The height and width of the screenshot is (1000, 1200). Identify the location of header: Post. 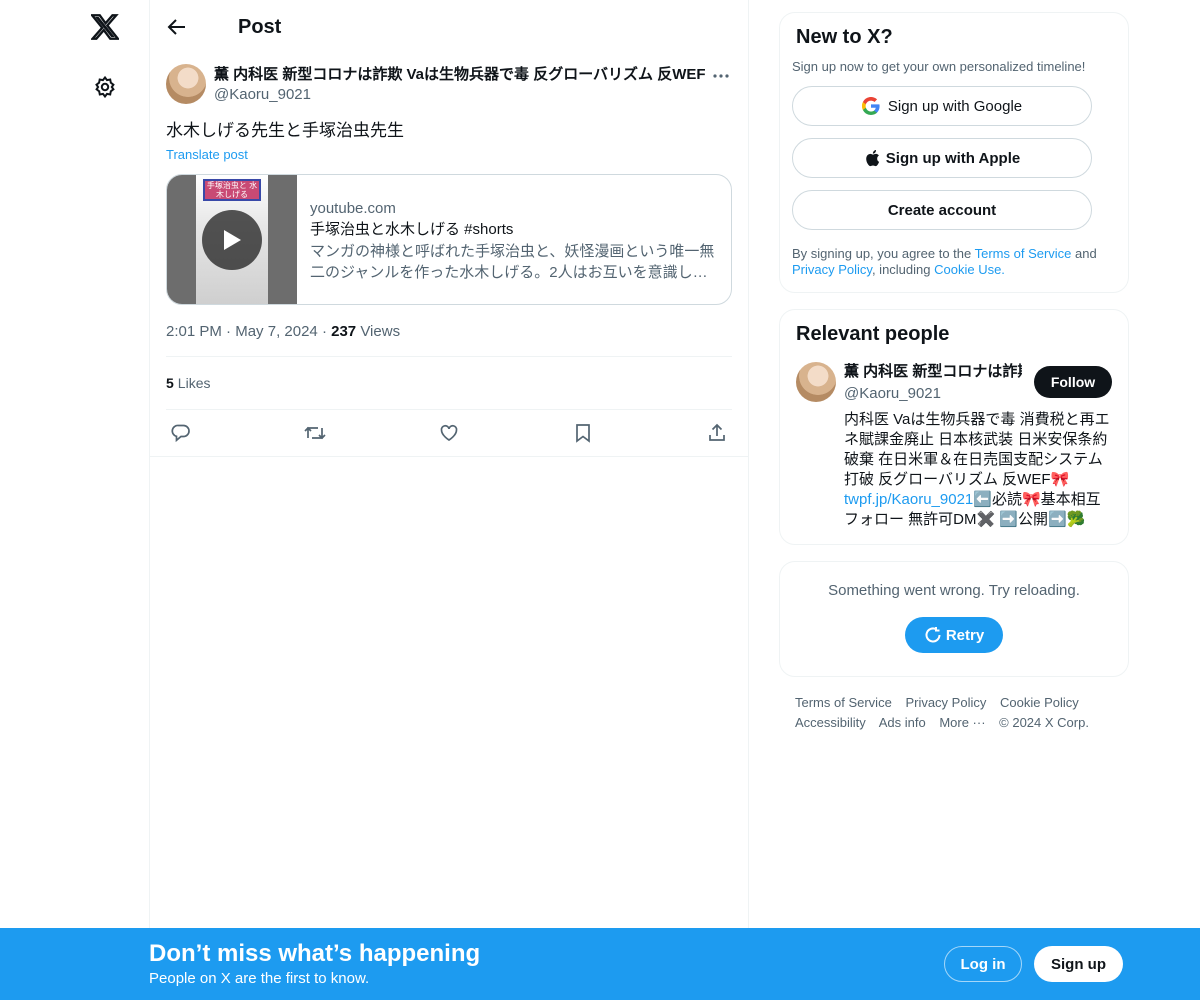
(449, 27).